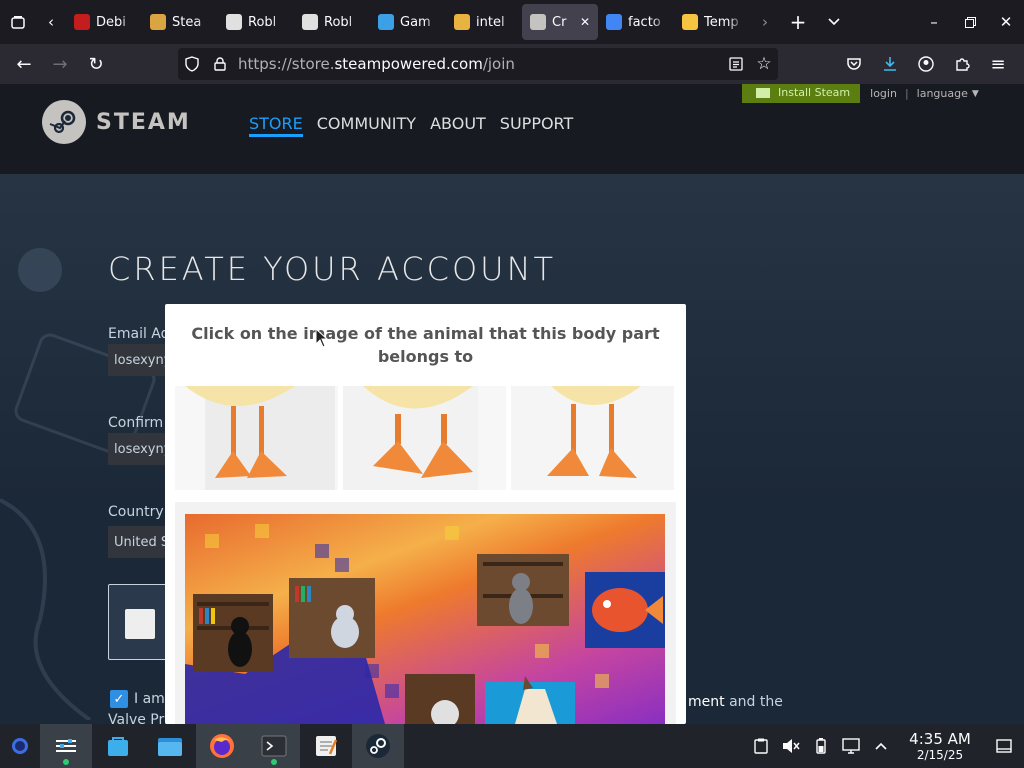  Describe the element at coordinates (890, 64) in the screenshot. I see `downloads-icon` at that location.